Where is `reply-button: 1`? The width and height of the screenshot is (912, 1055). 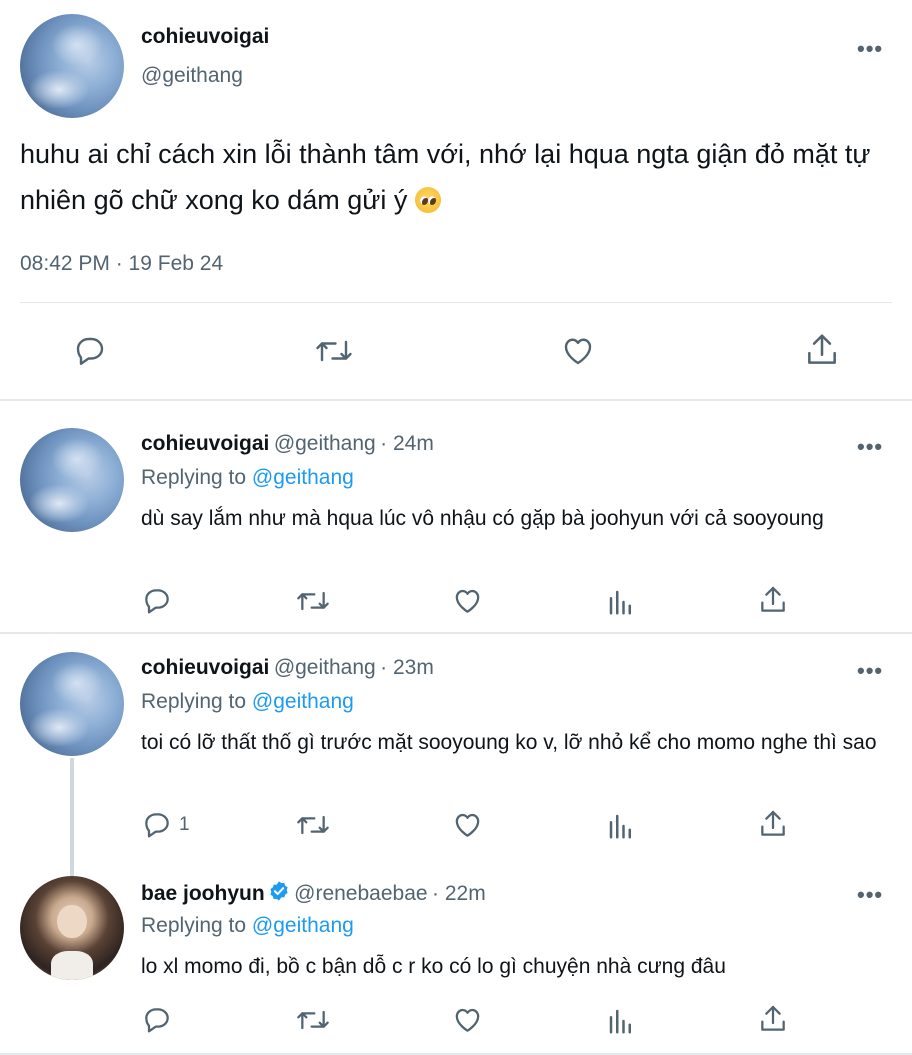
reply-button: 1 is located at coordinates (165, 825).